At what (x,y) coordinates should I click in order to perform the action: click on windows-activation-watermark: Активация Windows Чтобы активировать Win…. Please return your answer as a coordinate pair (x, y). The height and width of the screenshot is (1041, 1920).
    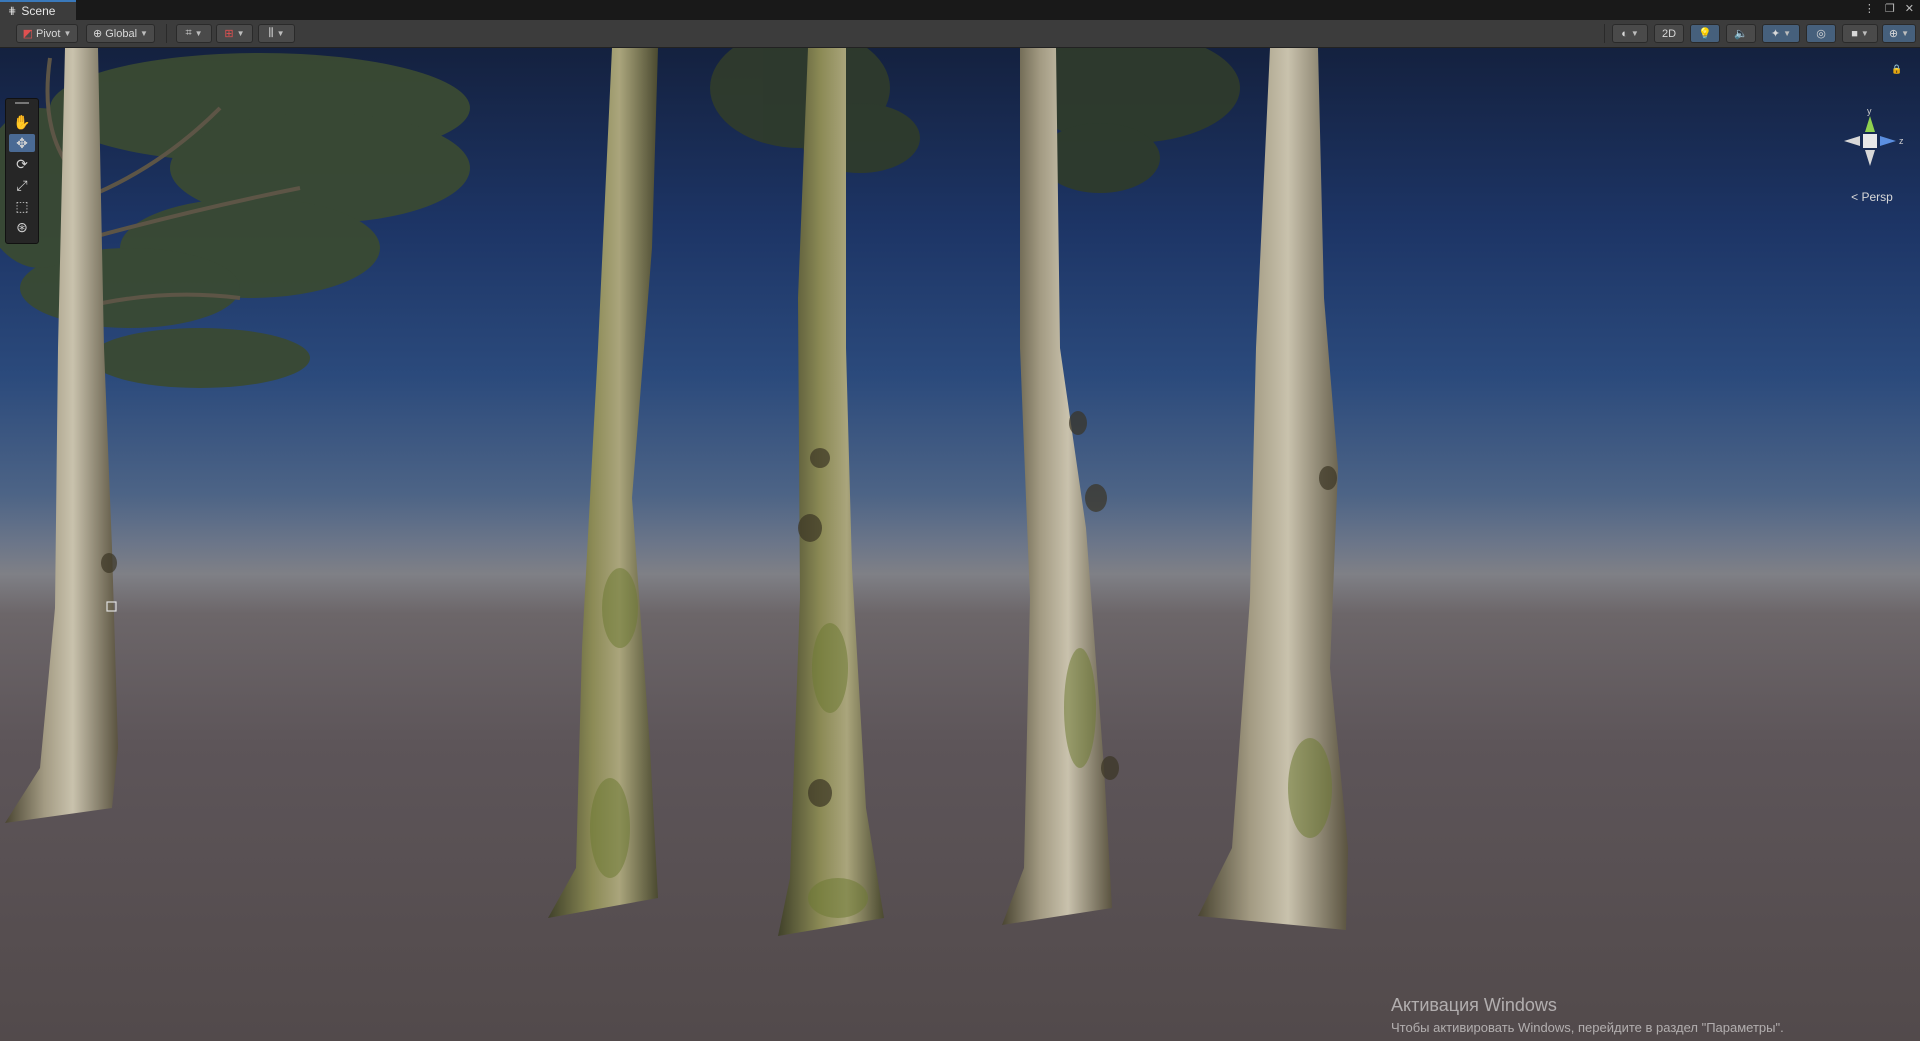
    Looking at the image, I should click on (1587, 1015).